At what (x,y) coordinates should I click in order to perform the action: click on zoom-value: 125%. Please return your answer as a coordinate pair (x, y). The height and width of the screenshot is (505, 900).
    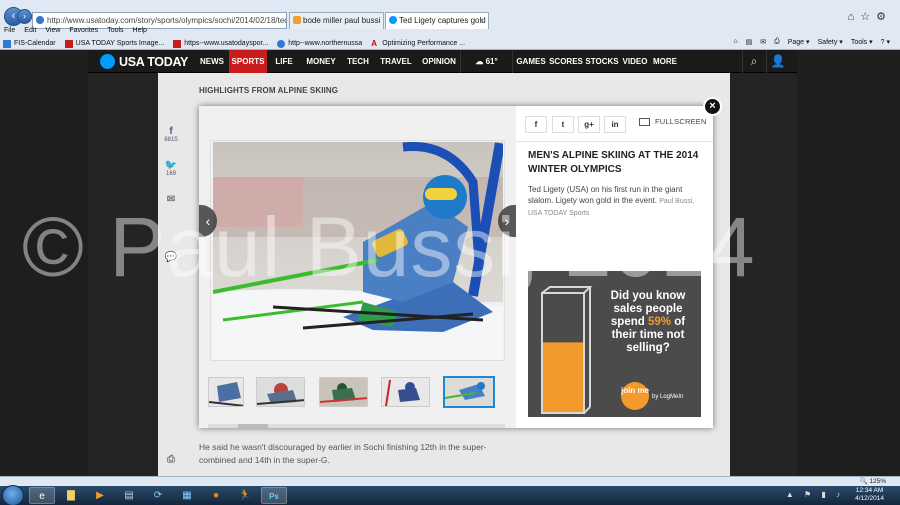
    Looking at the image, I should click on (877, 481).